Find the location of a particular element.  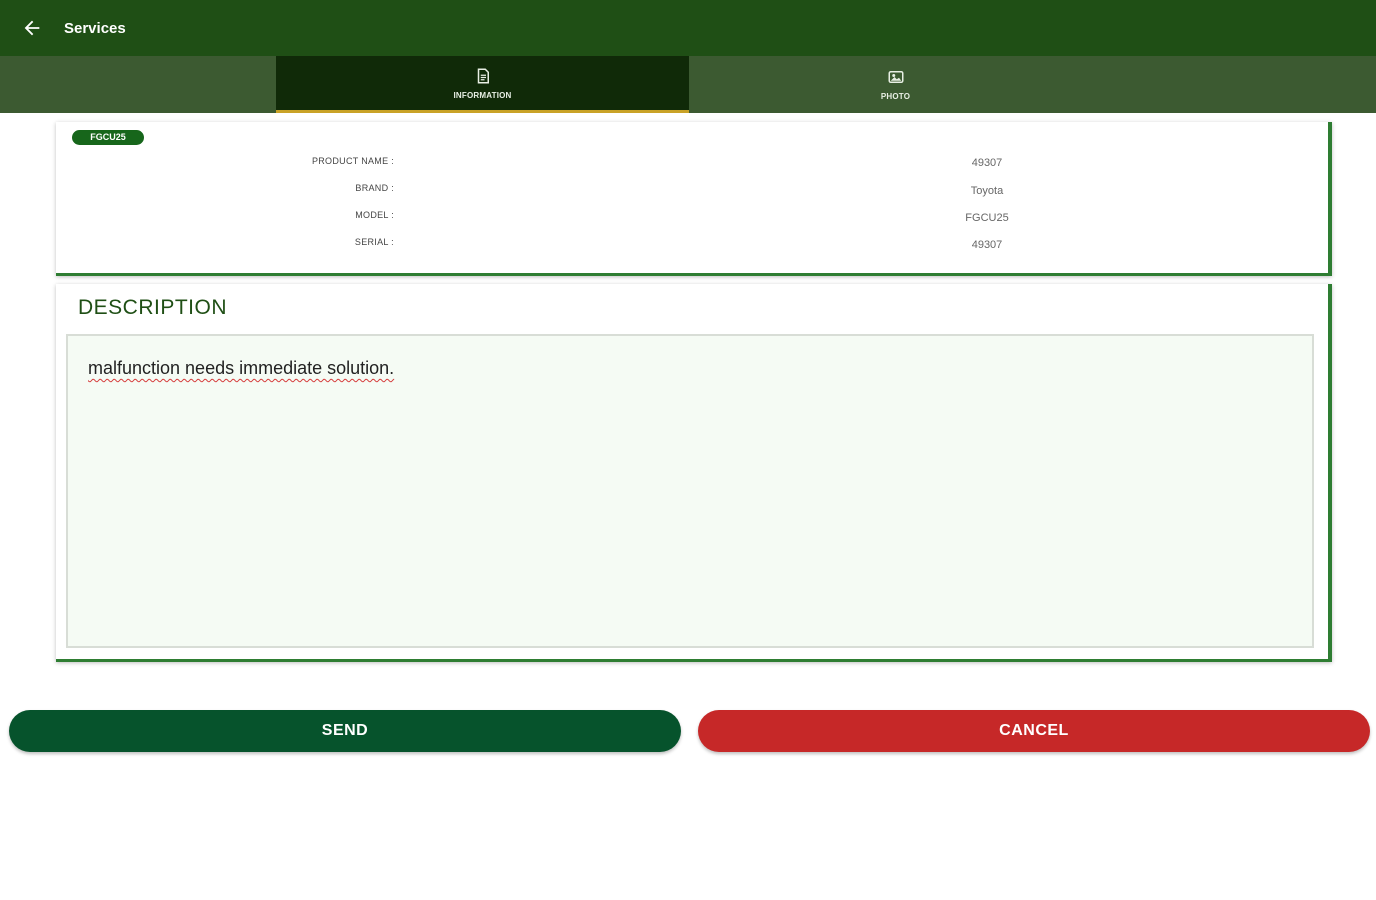

tab-information: INFORMATION is located at coordinates (482, 84).